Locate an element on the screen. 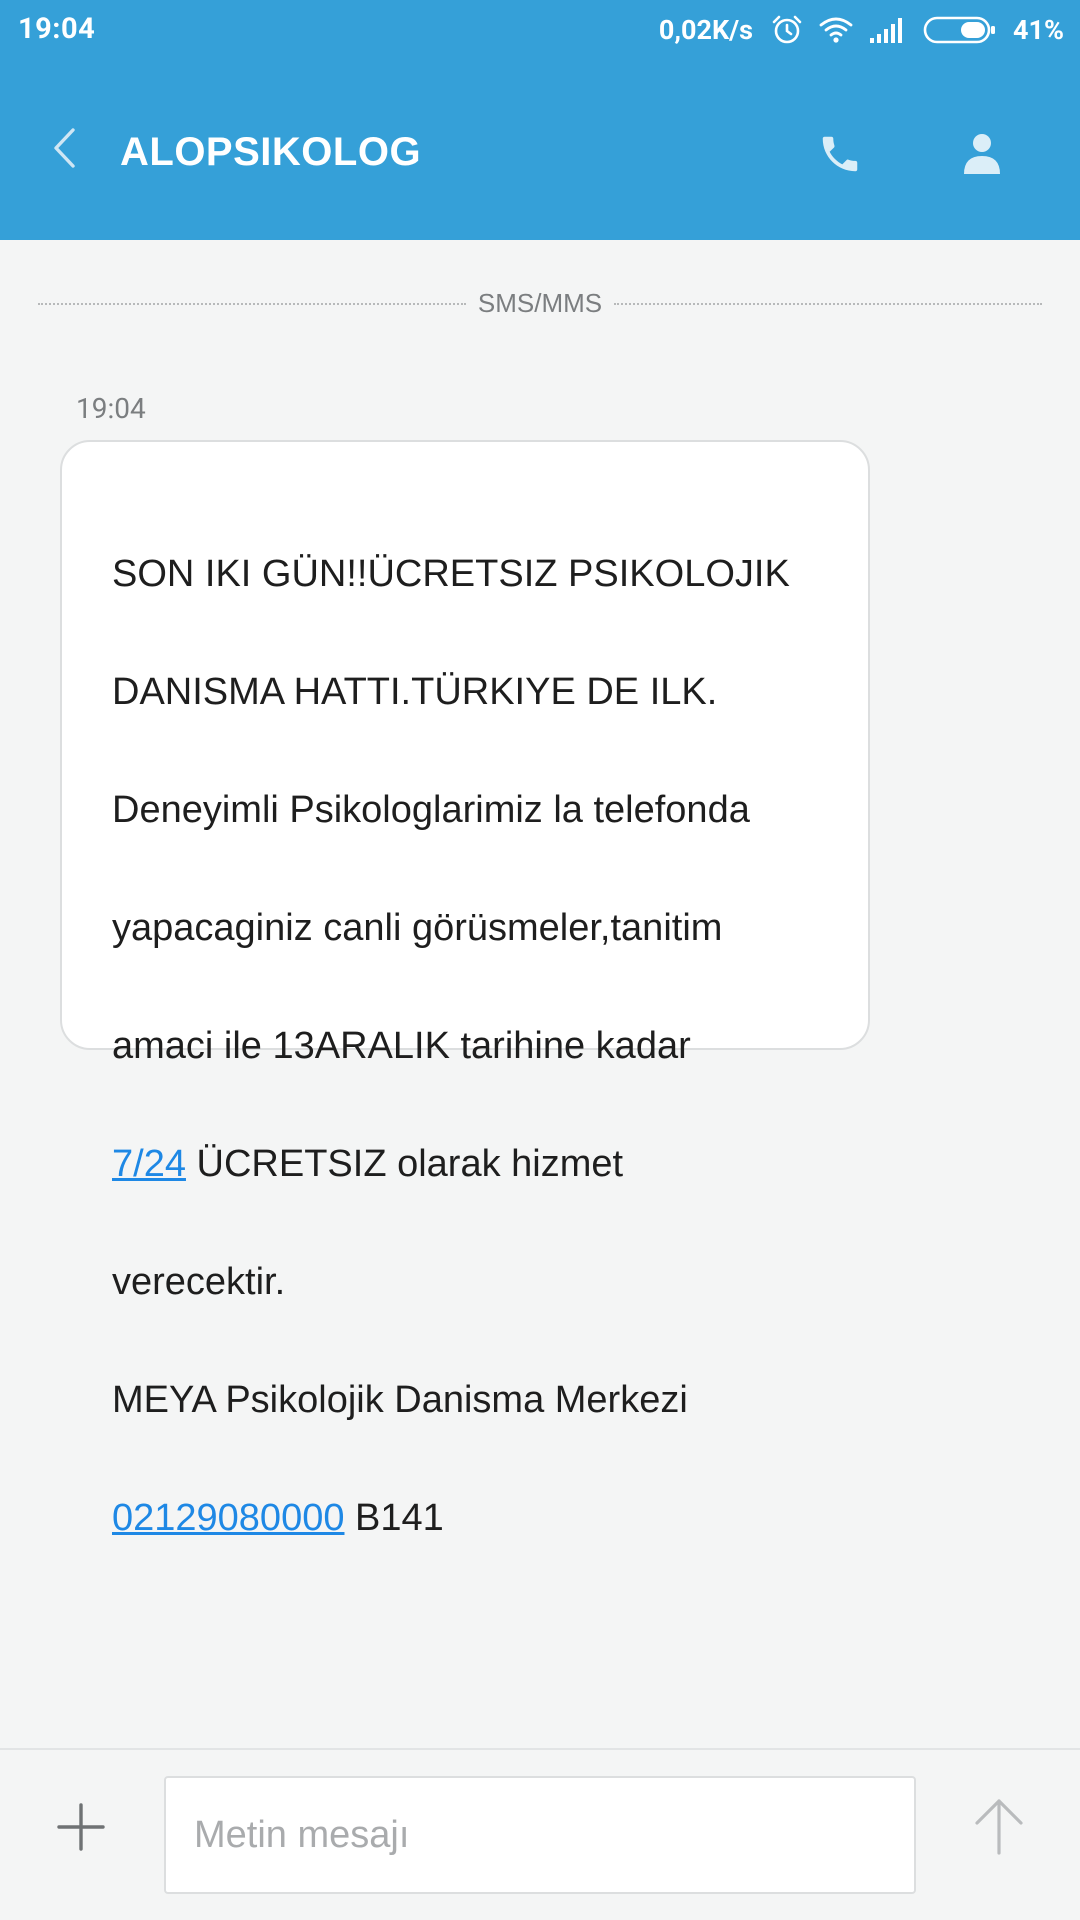  contact-info-button is located at coordinates (982, 154).